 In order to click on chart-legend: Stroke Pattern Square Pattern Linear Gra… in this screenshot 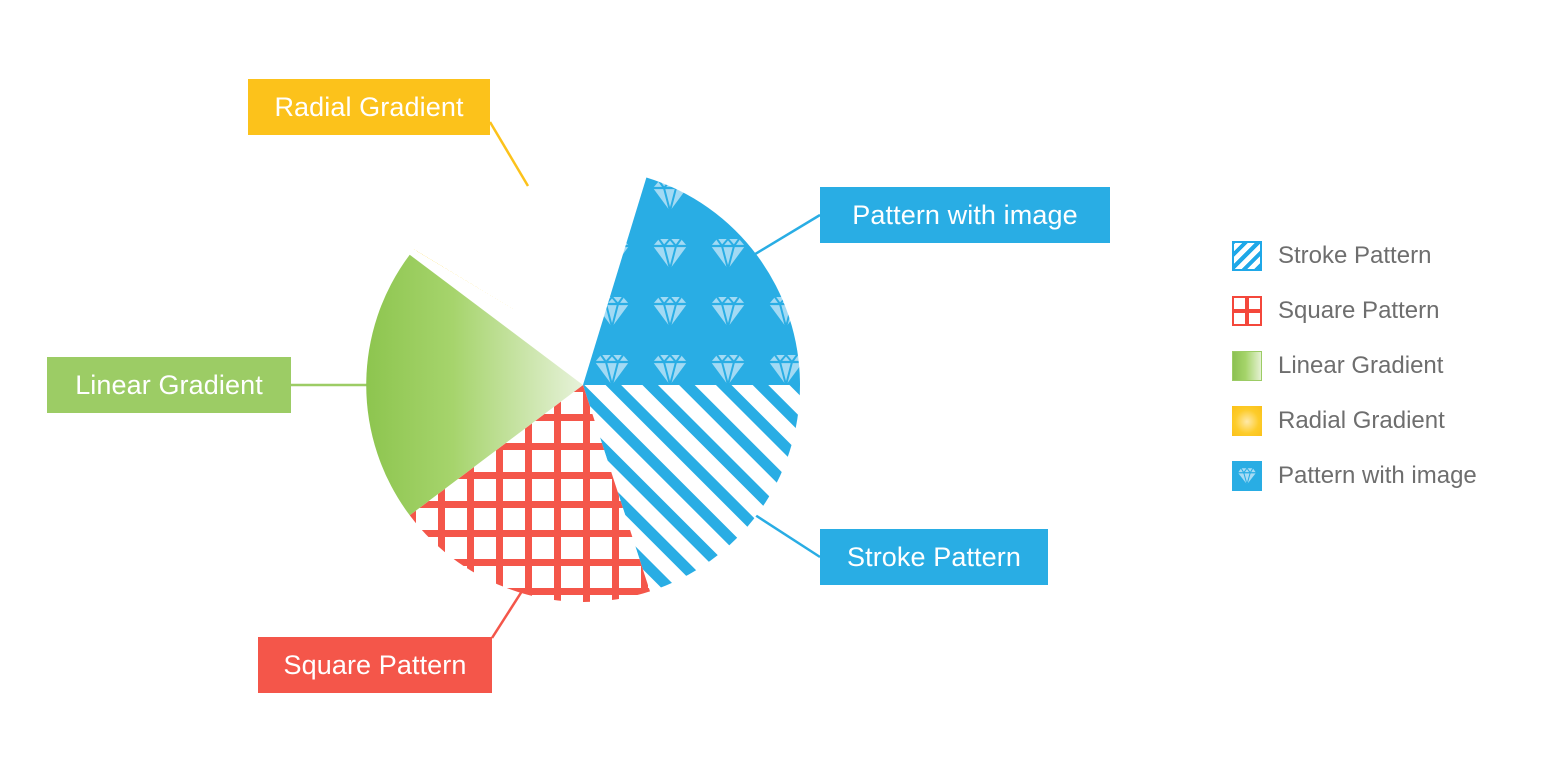, I will do `click(1354, 365)`.